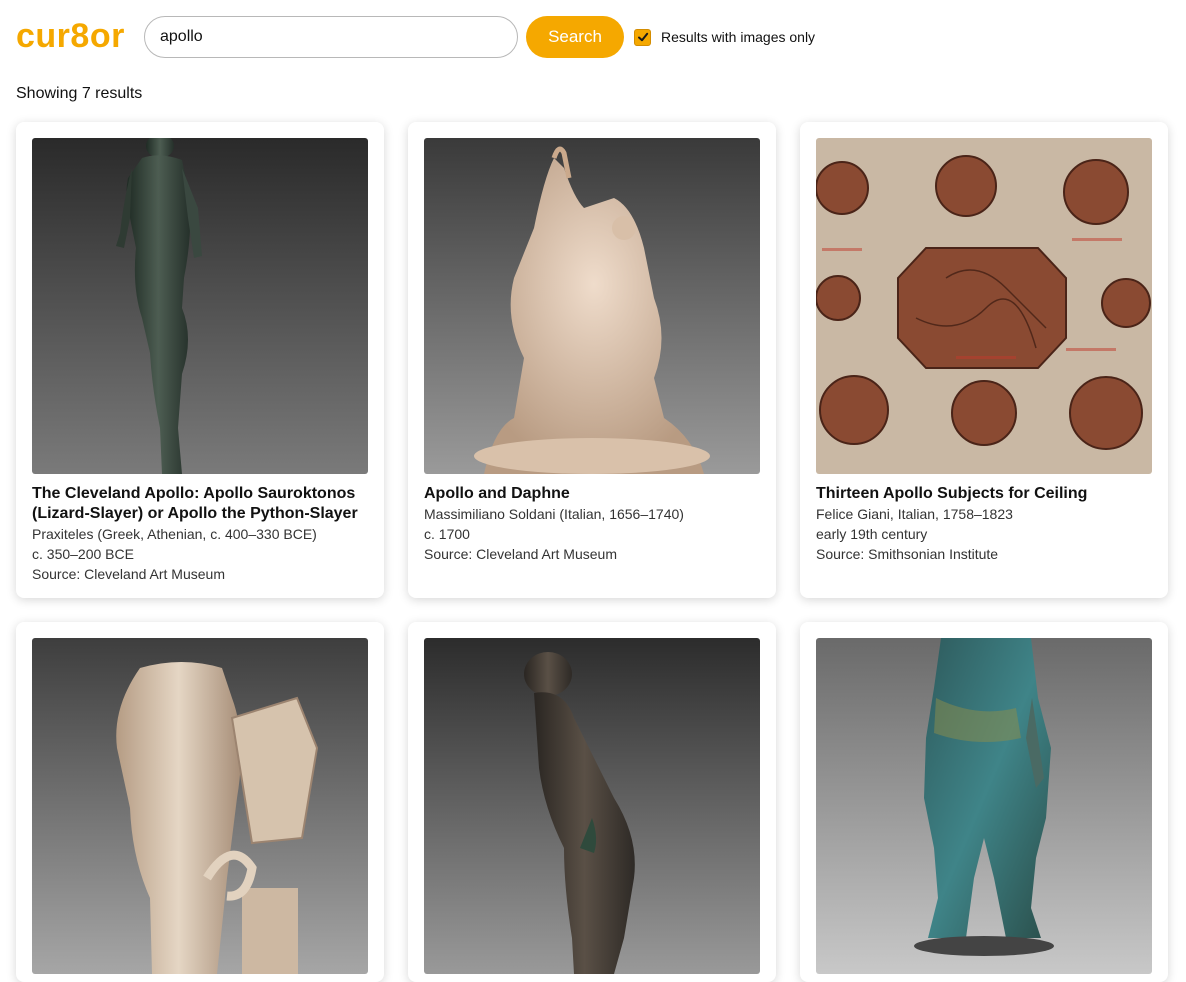 This screenshot has width=1186, height=982. I want to click on header: cur8or Search Results with images only, so click(593, 38).